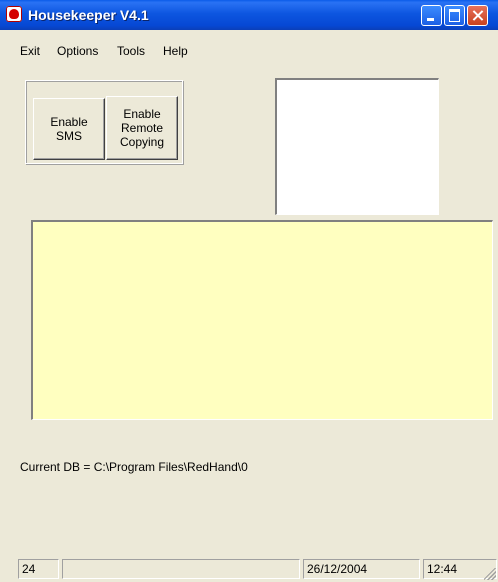 The height and width of the screenshot is (582, 498). I want to click on current-db-label: Current DB = C:\Program Files\RedHand\0, so click(134, 467).